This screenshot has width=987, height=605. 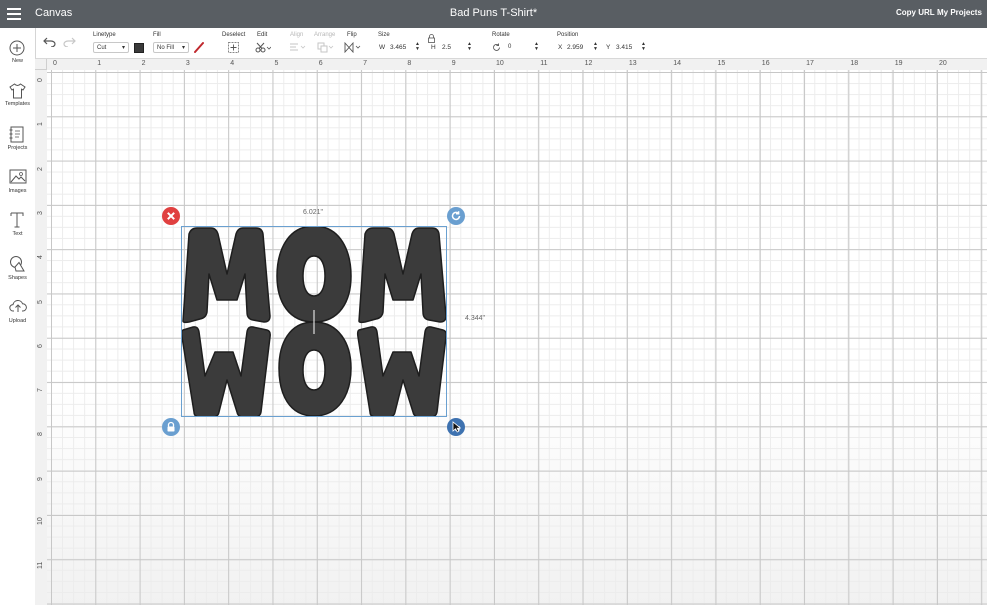 I want to click on width-stepper-icon: ▲ ▼, so click(x=417, y=47).